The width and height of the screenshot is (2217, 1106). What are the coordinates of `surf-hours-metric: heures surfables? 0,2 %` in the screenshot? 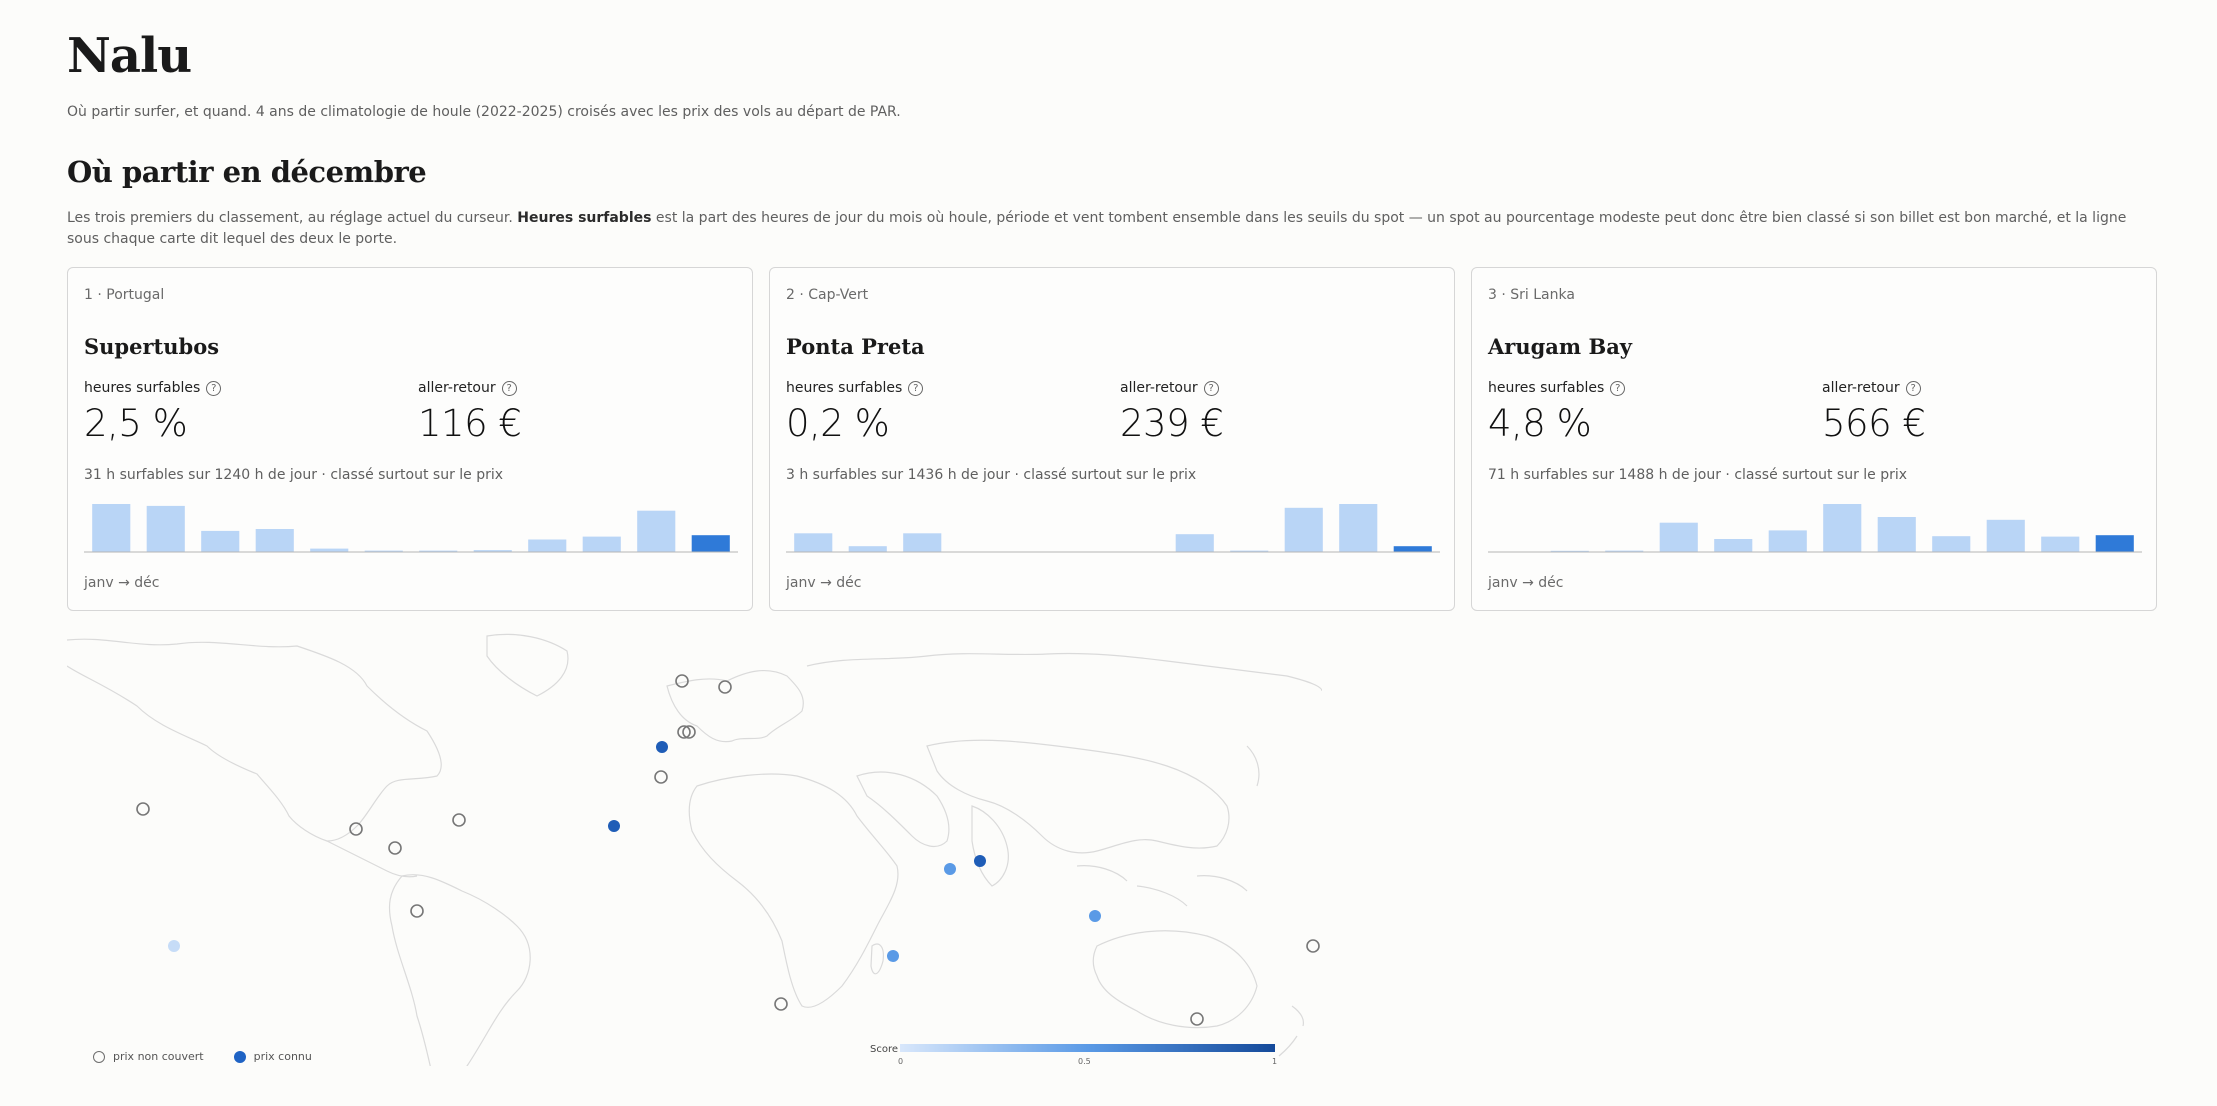 It's located at (855, 412).